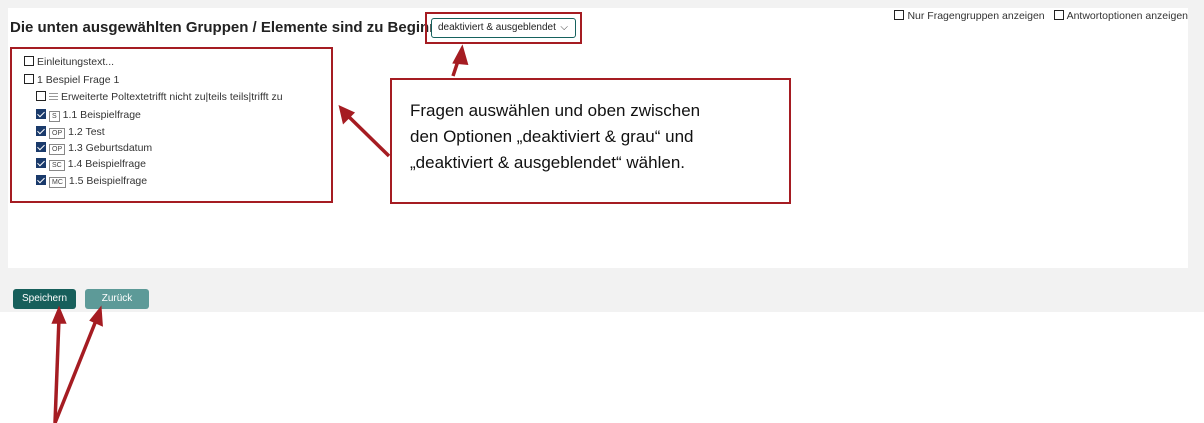  Describe the element at coordinates (117, 299) in the screenshot. I see `back-button: Zurück` at that location.